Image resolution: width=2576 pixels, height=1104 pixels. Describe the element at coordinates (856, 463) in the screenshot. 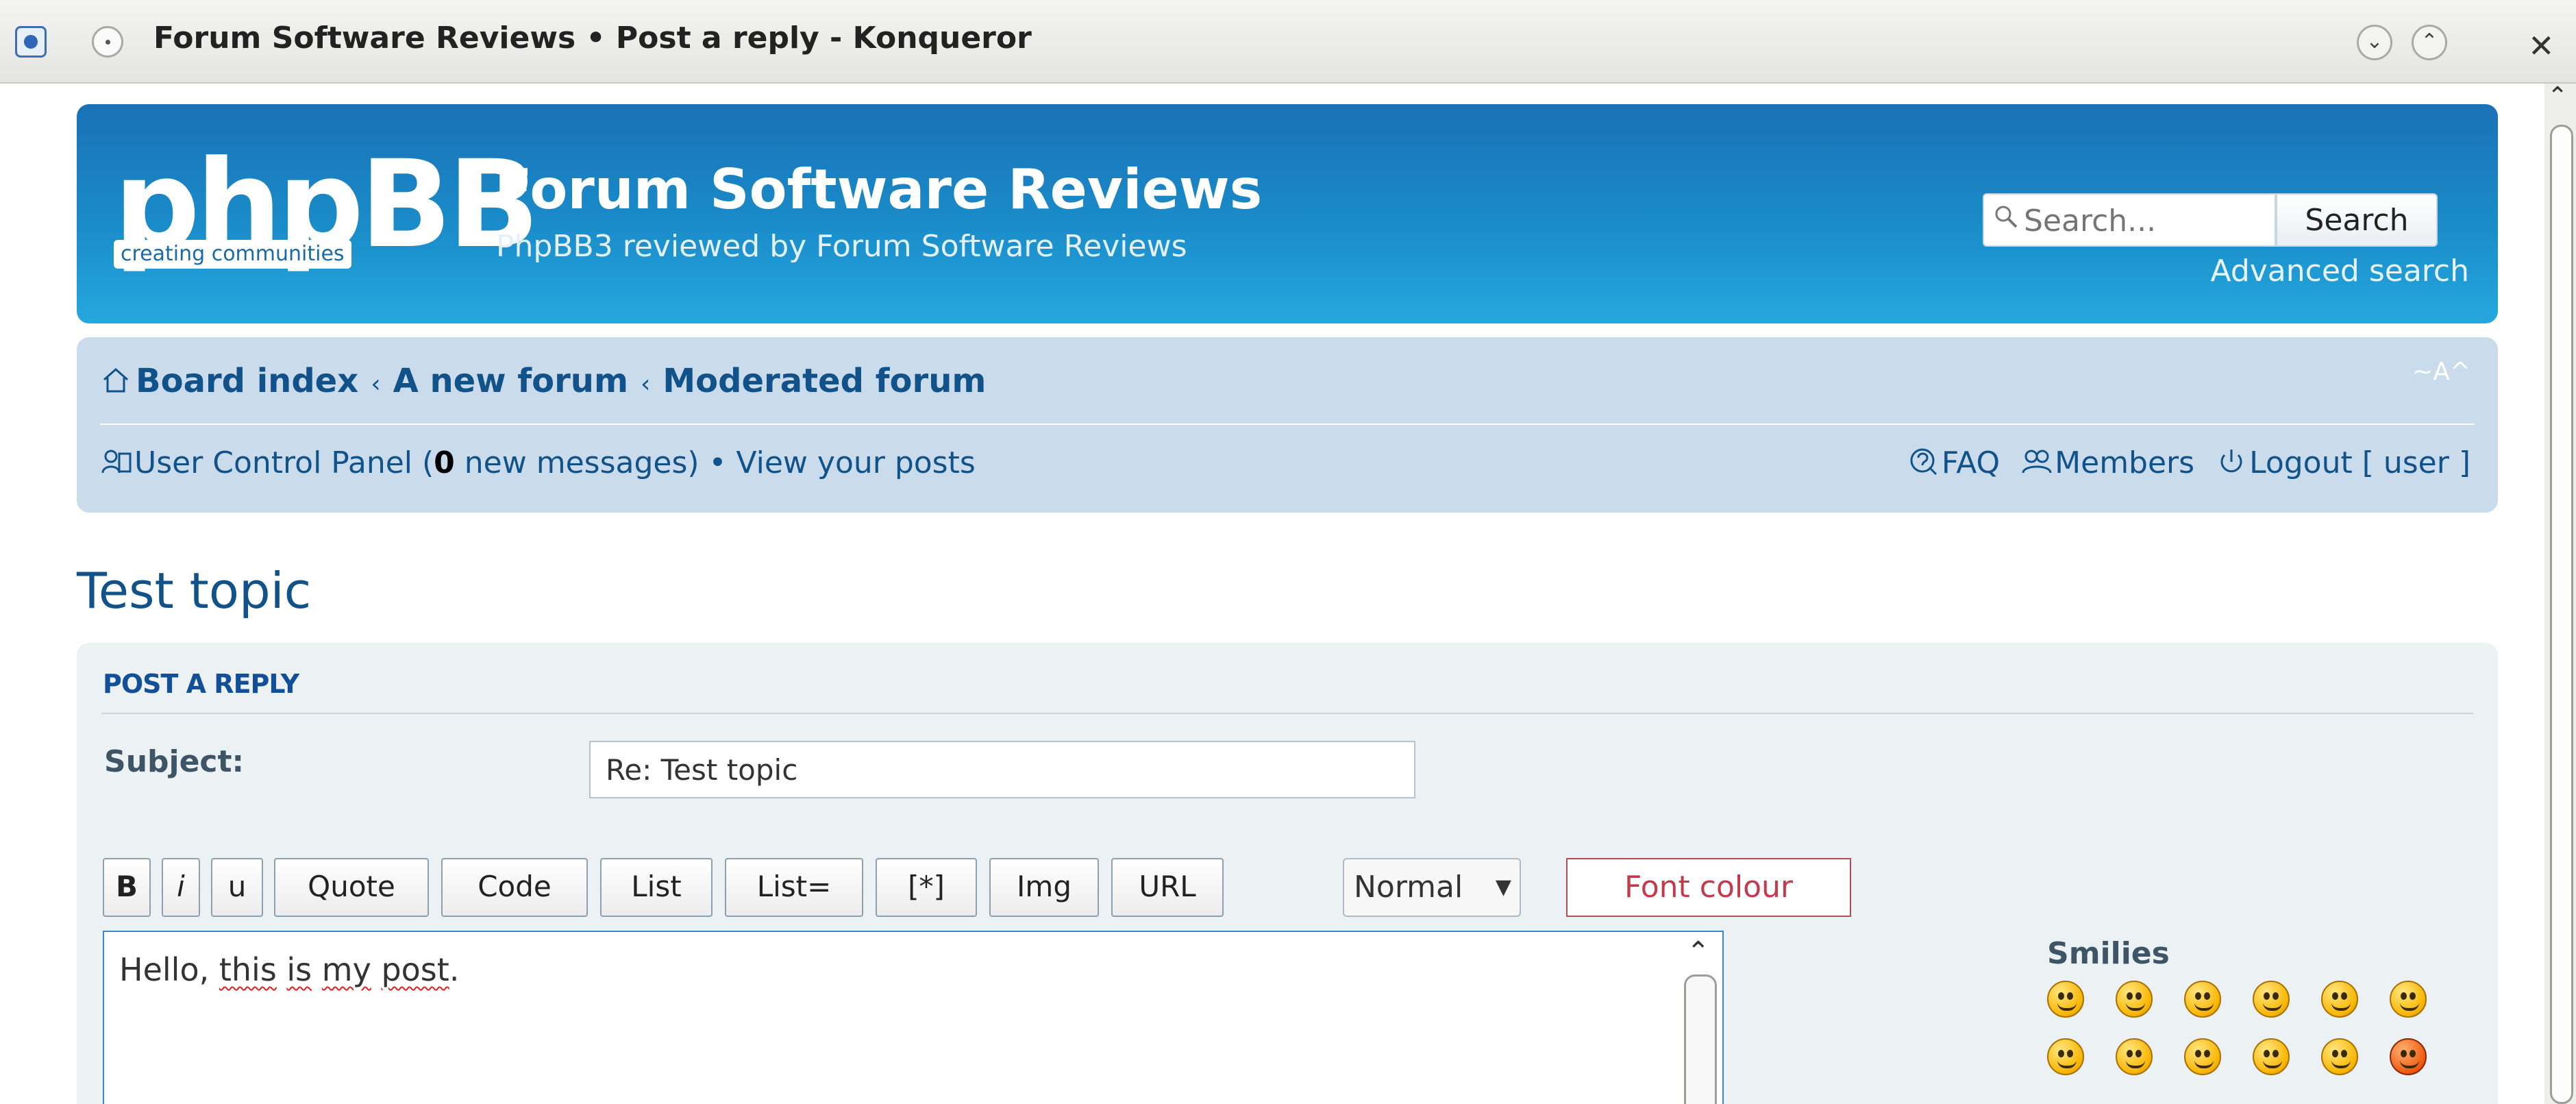

I see `view-your-posts-link: View your posts` at that location.